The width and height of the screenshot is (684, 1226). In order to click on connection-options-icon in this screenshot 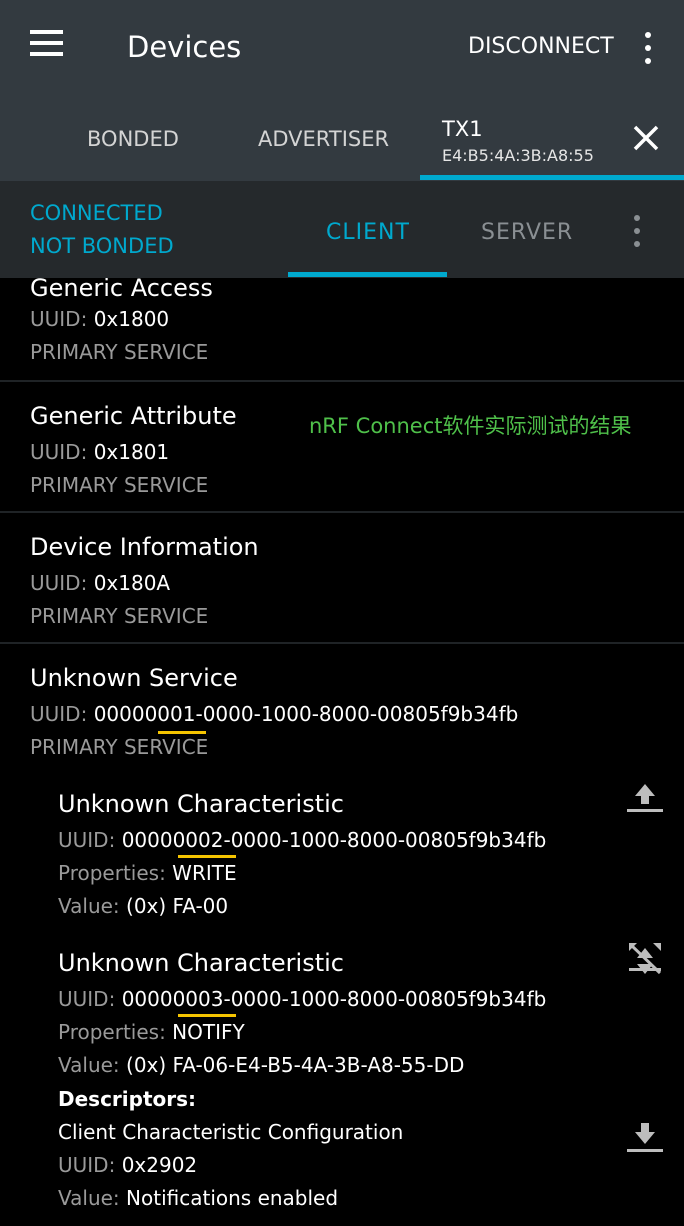, I will do `click(637, 231)`.